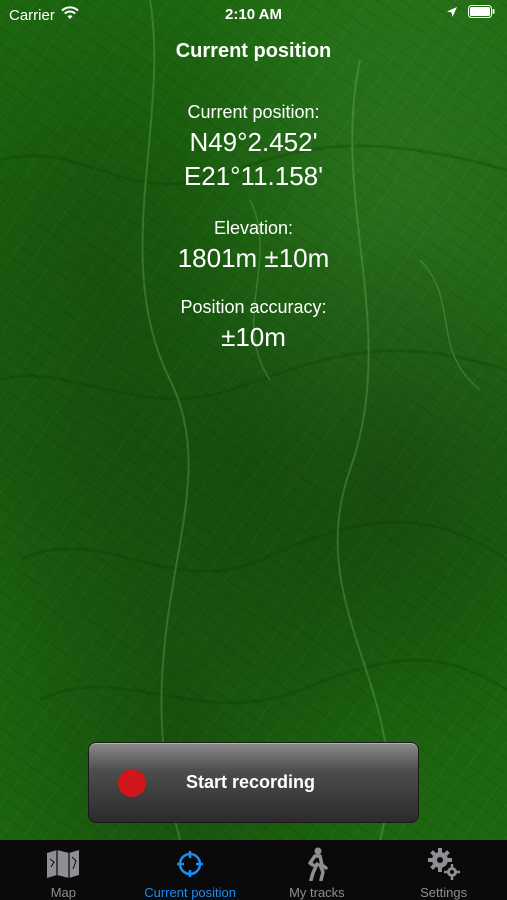  Describe the element at coordinates (253, 176) in the screenshot. I see `longitude-value: E21°11.158'` at that location.